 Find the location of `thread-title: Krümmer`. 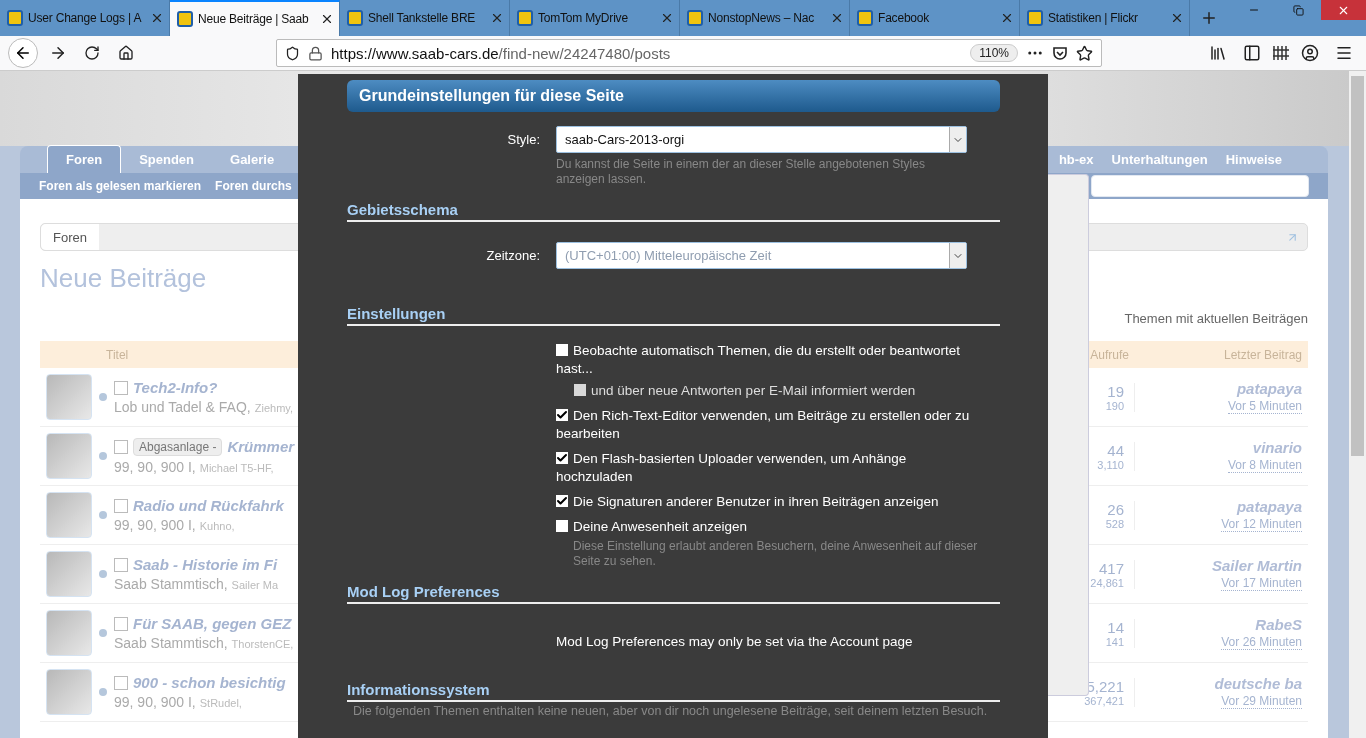

thread-title: Krümmer is located at coordinates (261, 446).